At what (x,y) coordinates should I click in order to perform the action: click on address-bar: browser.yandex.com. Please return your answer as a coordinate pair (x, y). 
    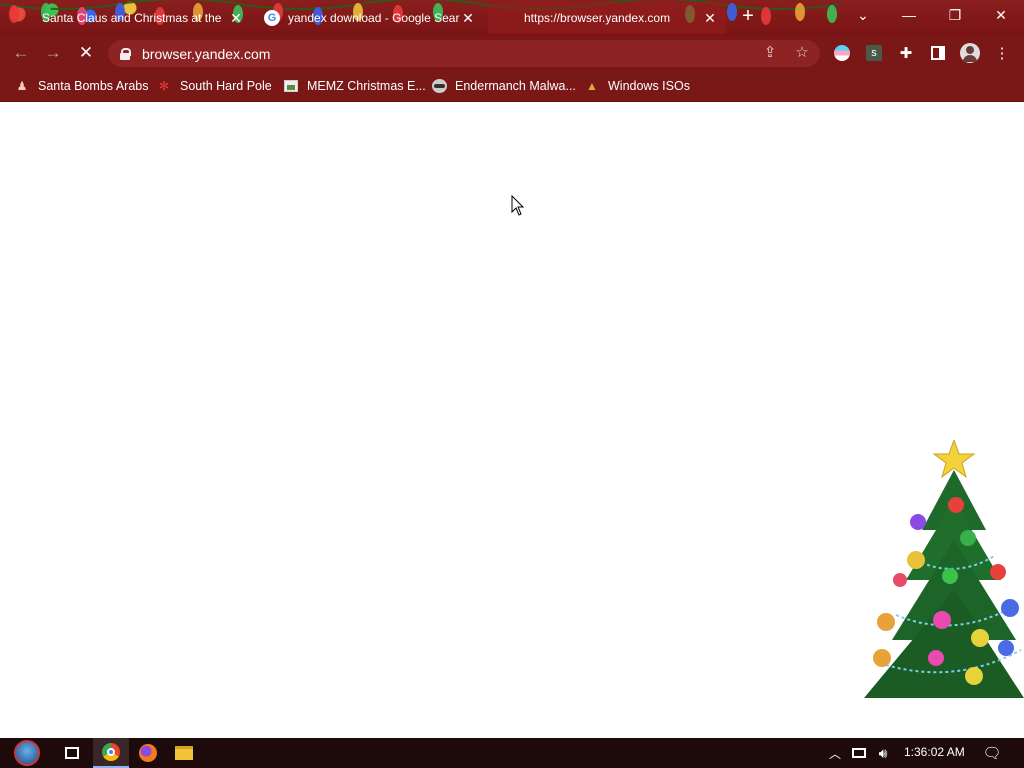
    Looking at the image, I should click on (464, 53).